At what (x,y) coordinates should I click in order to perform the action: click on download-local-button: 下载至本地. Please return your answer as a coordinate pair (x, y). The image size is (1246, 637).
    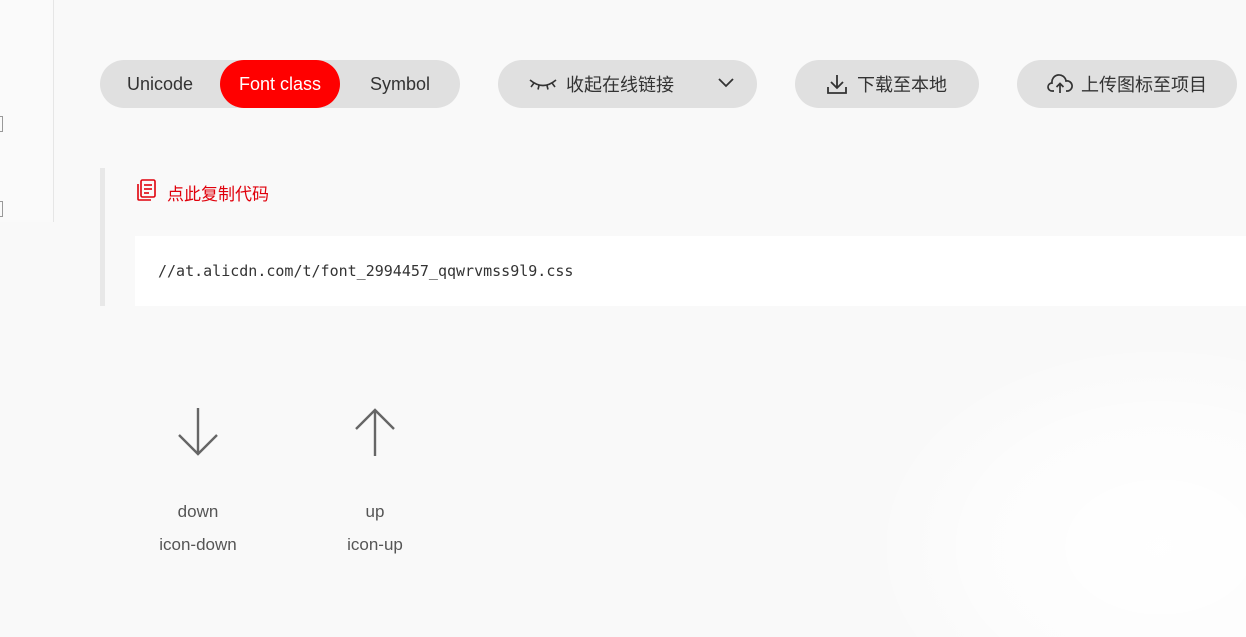
    Looking at the image, I should click on (887, 84).